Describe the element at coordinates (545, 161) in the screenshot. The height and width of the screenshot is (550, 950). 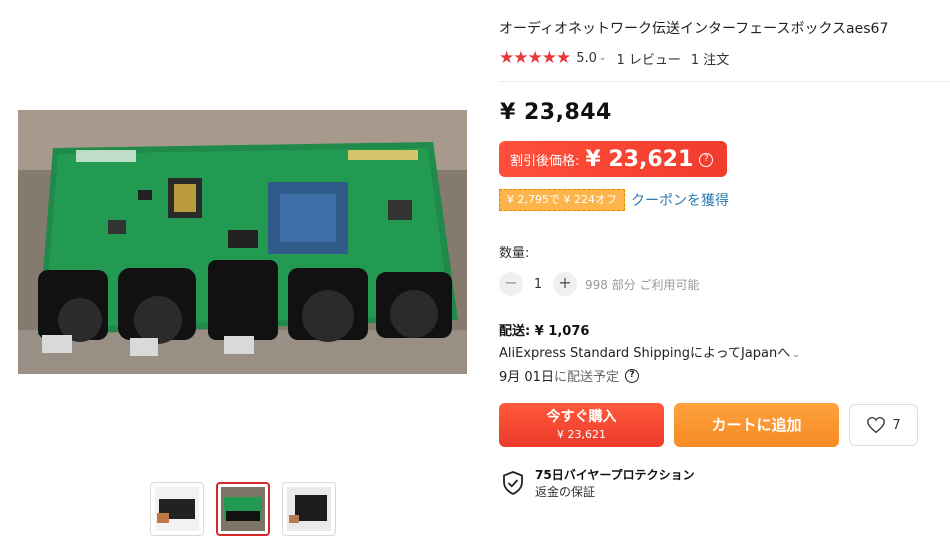
I see `sale-price-label: 割引後価格:` at that location.